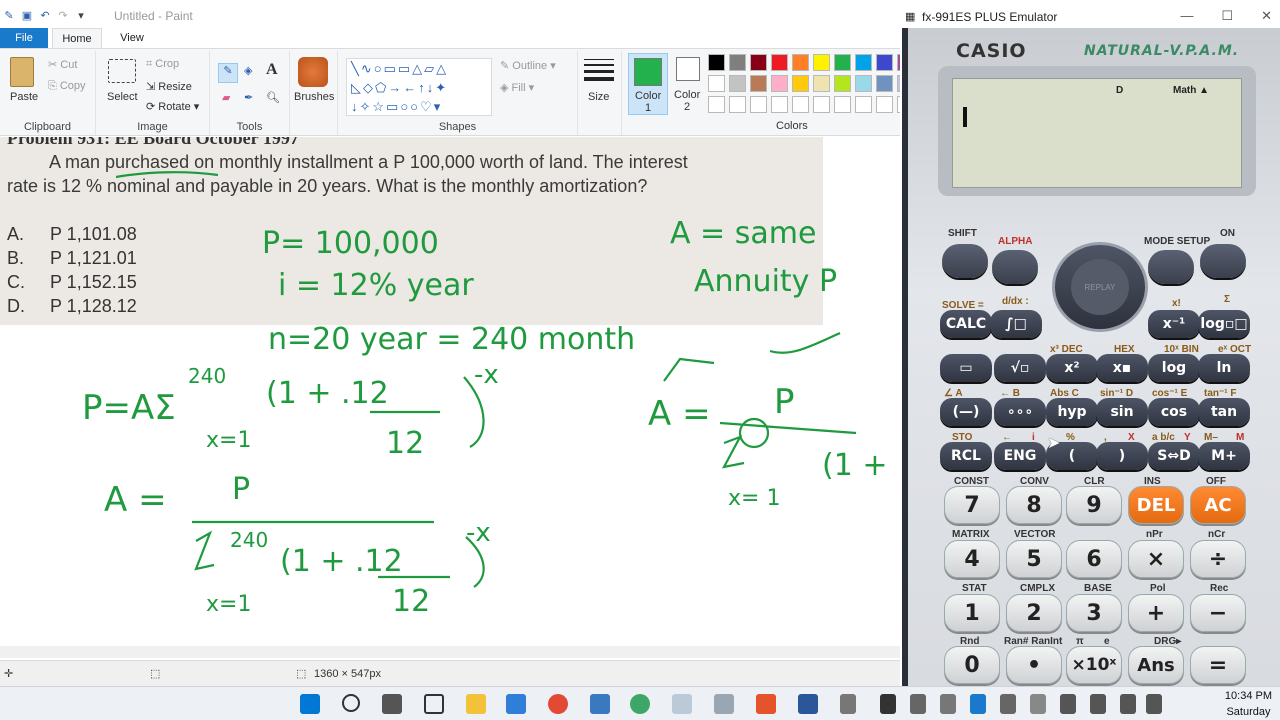 This screenshot has width=1280, height=720. I want to click on multiply-key: ×, so click(1156, 559).